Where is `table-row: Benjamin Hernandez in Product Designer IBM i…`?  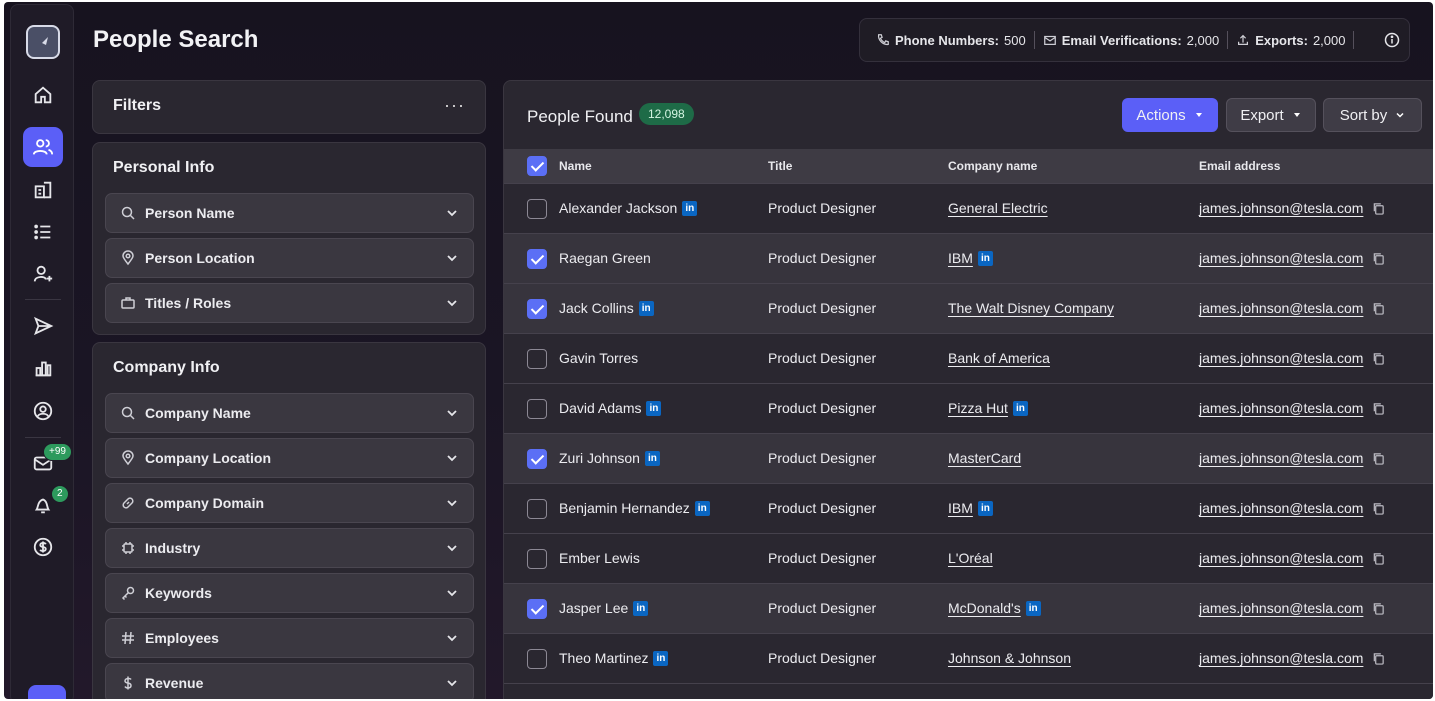
table-row: Benjamin Hernandez in Product Designer IBM i… is located at coordinates (968, 508).